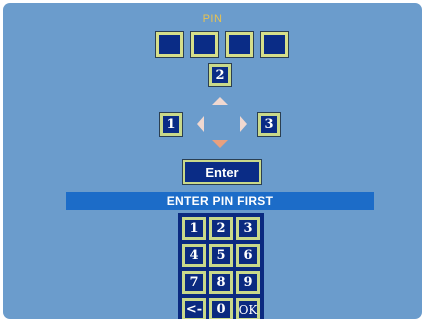 Image resolution: width=429 pixels, height=322 pixels. I want to click on numeric-keypad: 1 2 3 4 5 6 7 8 9 <- 0 OK, so click(221, 266).